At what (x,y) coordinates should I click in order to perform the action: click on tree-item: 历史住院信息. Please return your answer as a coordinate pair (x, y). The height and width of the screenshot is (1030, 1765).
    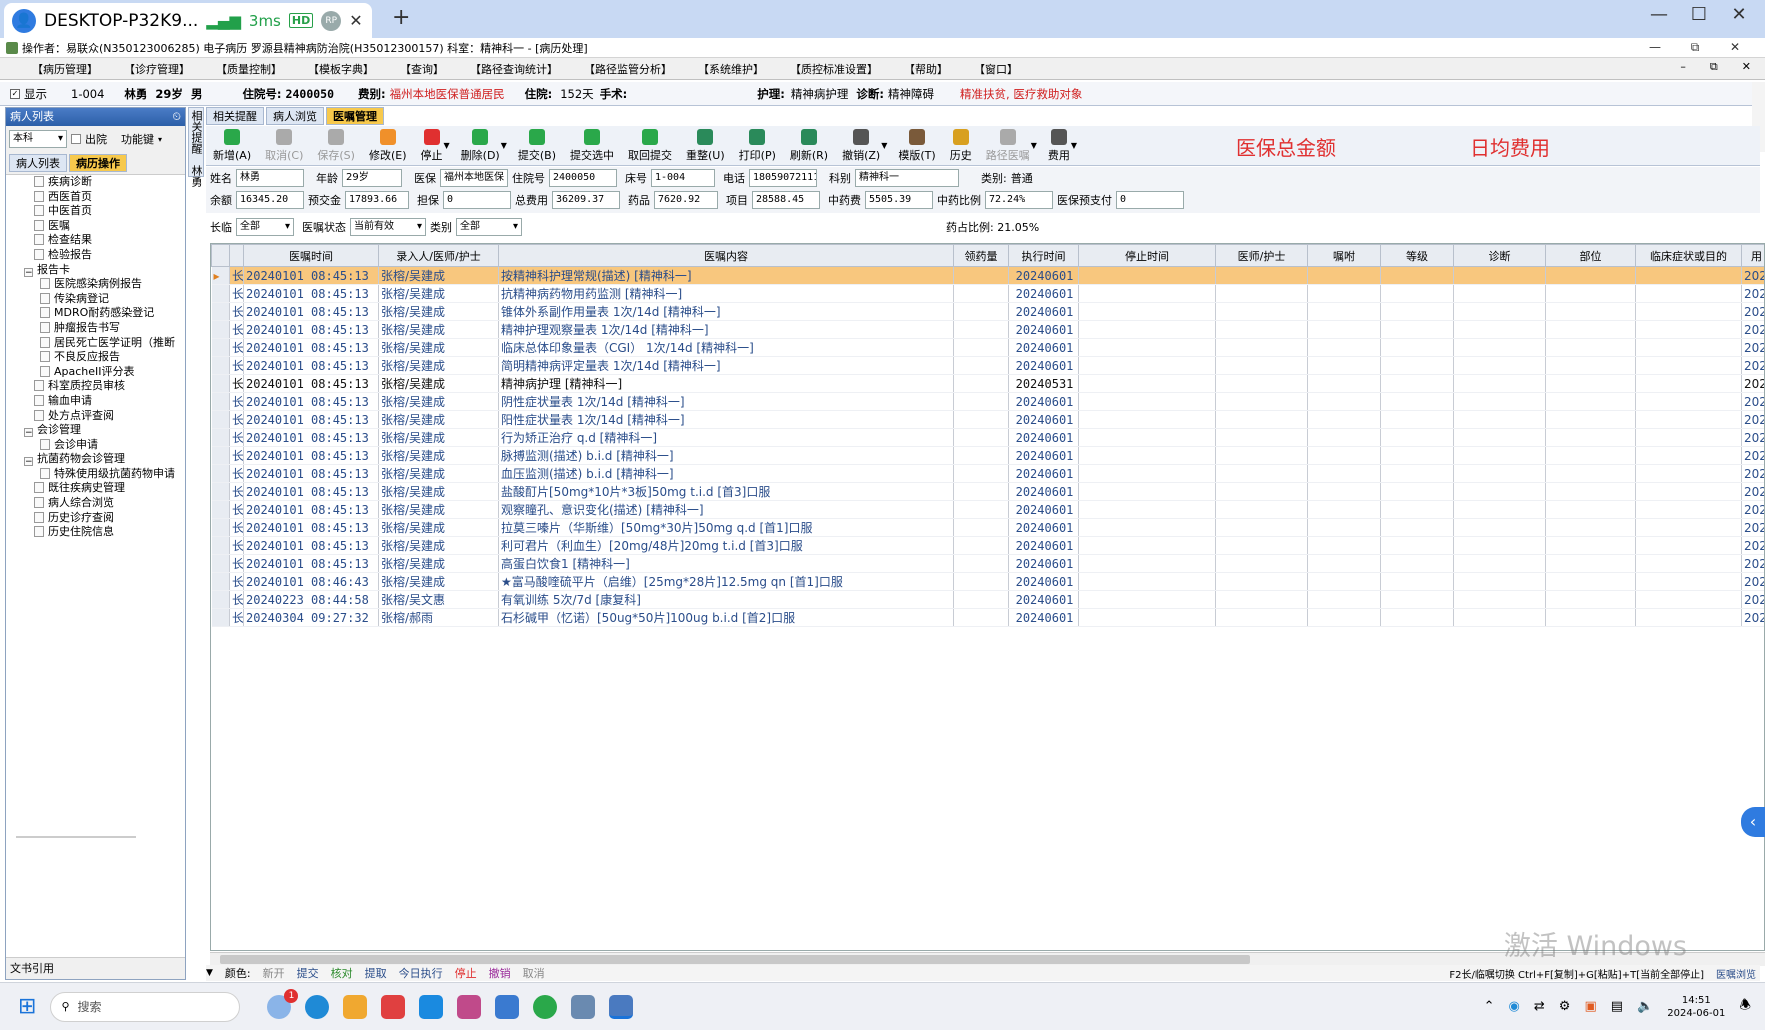
    Looking at the image, I should click on (104, 532).